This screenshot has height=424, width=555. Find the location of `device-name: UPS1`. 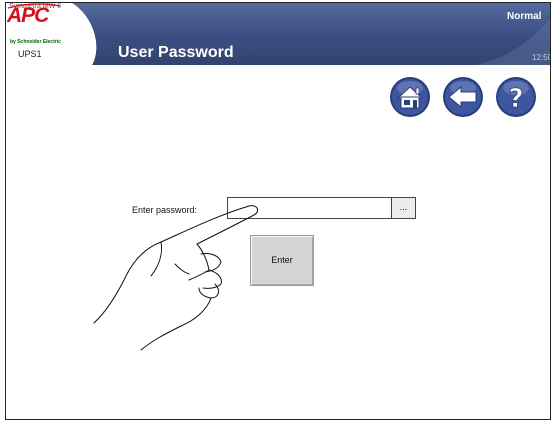

device-name: UPS1 is located at coordinates (30, 54).